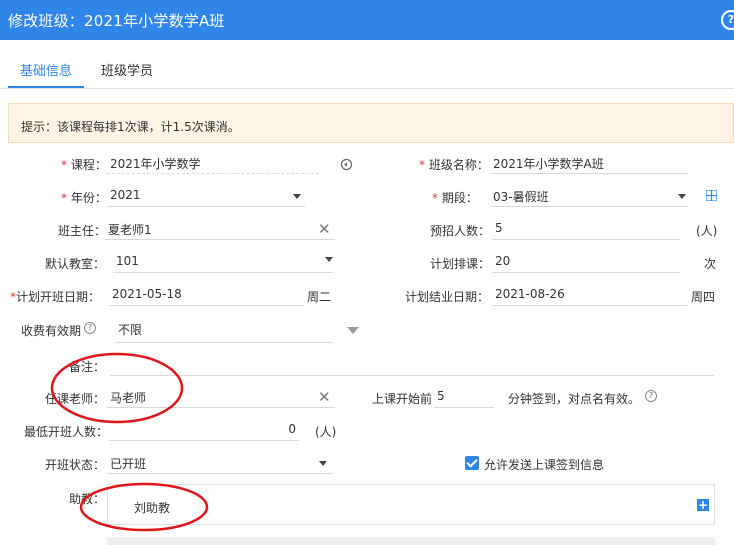 This screenshot has height=545, width=734. What do you see at coordinates (589, 196) in the screenshot?
I see `term-select: 03-暑假班` at bounding box center [589, 196].